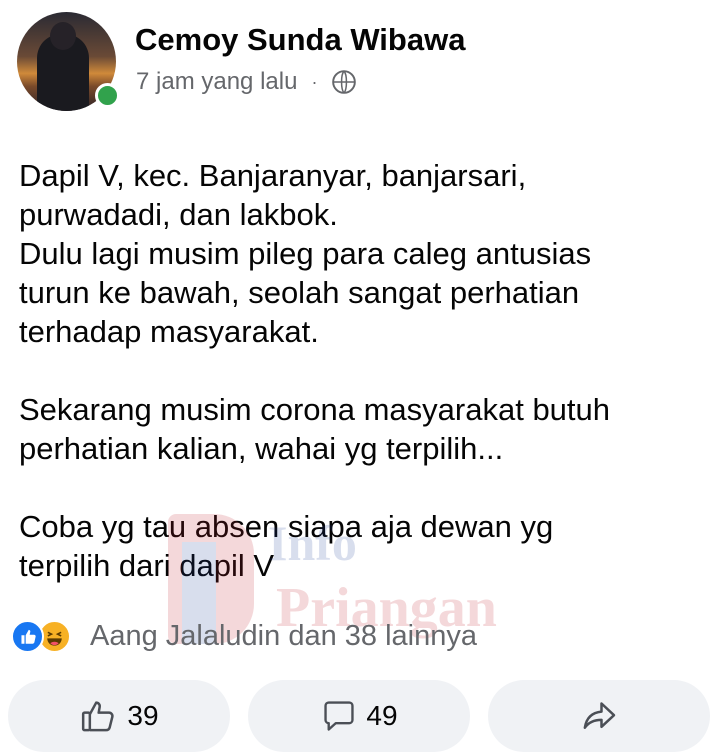 The width and height of the screenshot is (720, 752). I want to click on share-button, so click(599, 716).